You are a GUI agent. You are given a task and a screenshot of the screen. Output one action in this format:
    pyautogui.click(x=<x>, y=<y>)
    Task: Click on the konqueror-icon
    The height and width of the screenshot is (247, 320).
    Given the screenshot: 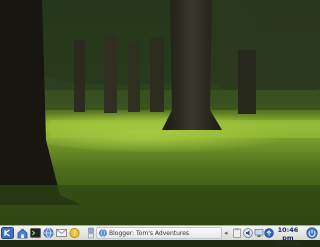 What is the action you would take?
    pyautogui.click(x=103, y=233)
    